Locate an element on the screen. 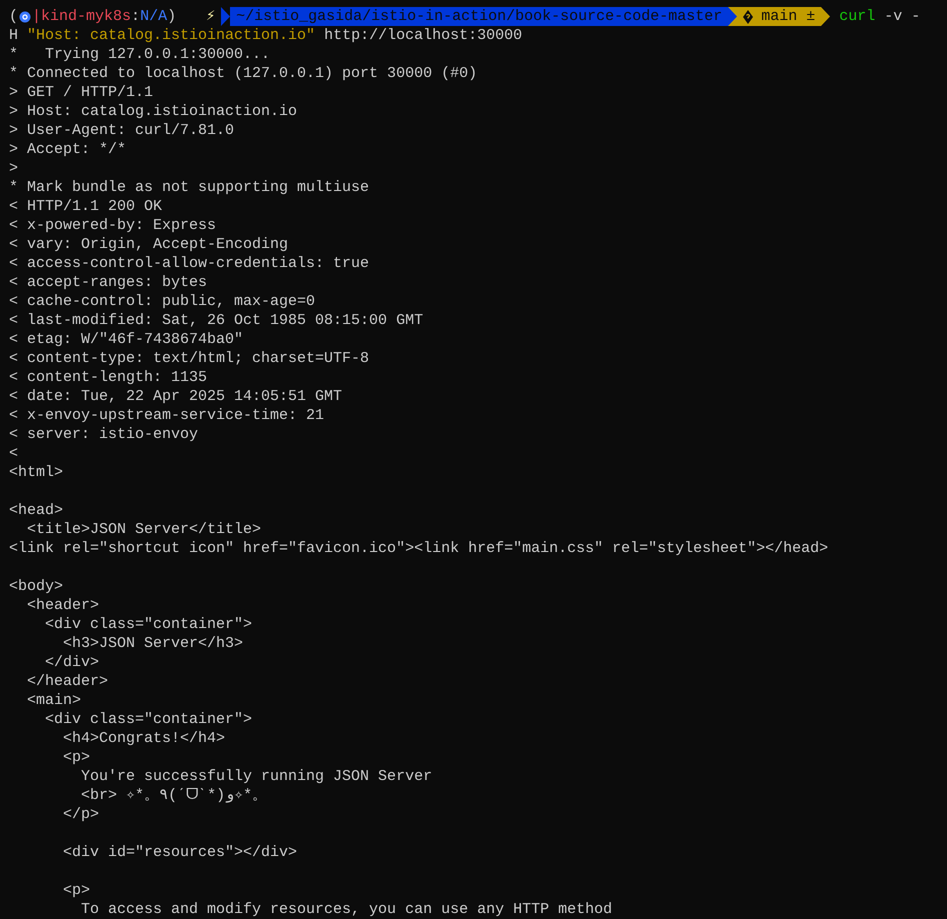 This screenshot has height=919, width=947. args-text: H is located at coordinates (13, 35).